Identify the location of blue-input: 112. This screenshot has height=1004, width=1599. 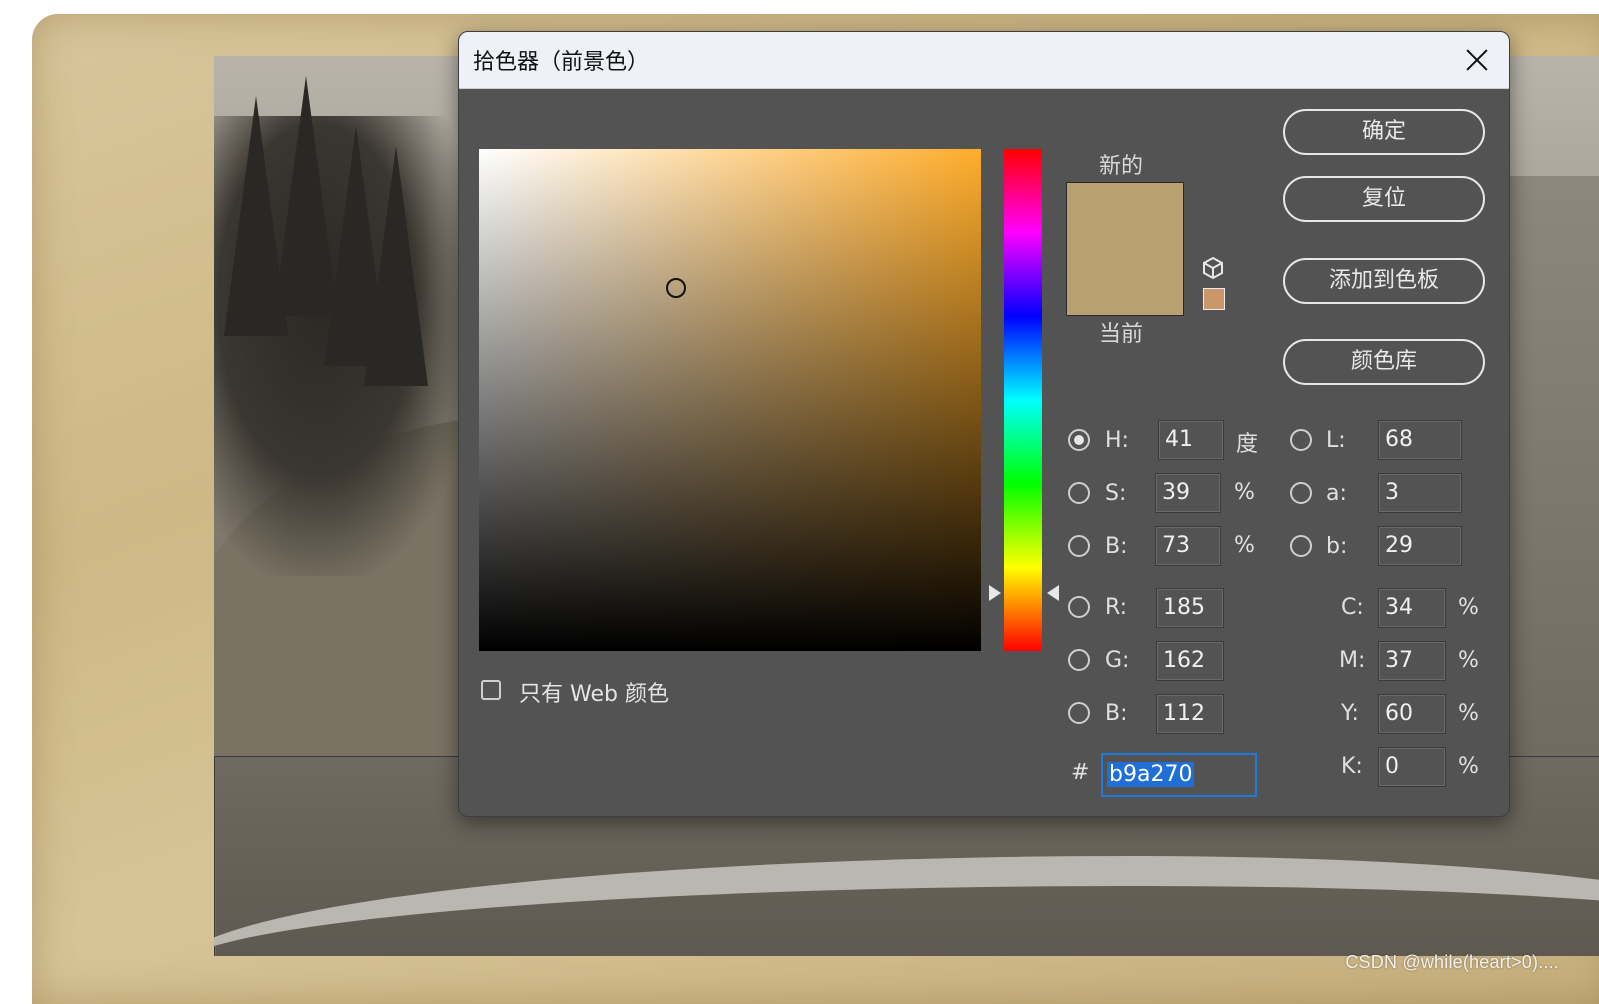
(1190, 714).